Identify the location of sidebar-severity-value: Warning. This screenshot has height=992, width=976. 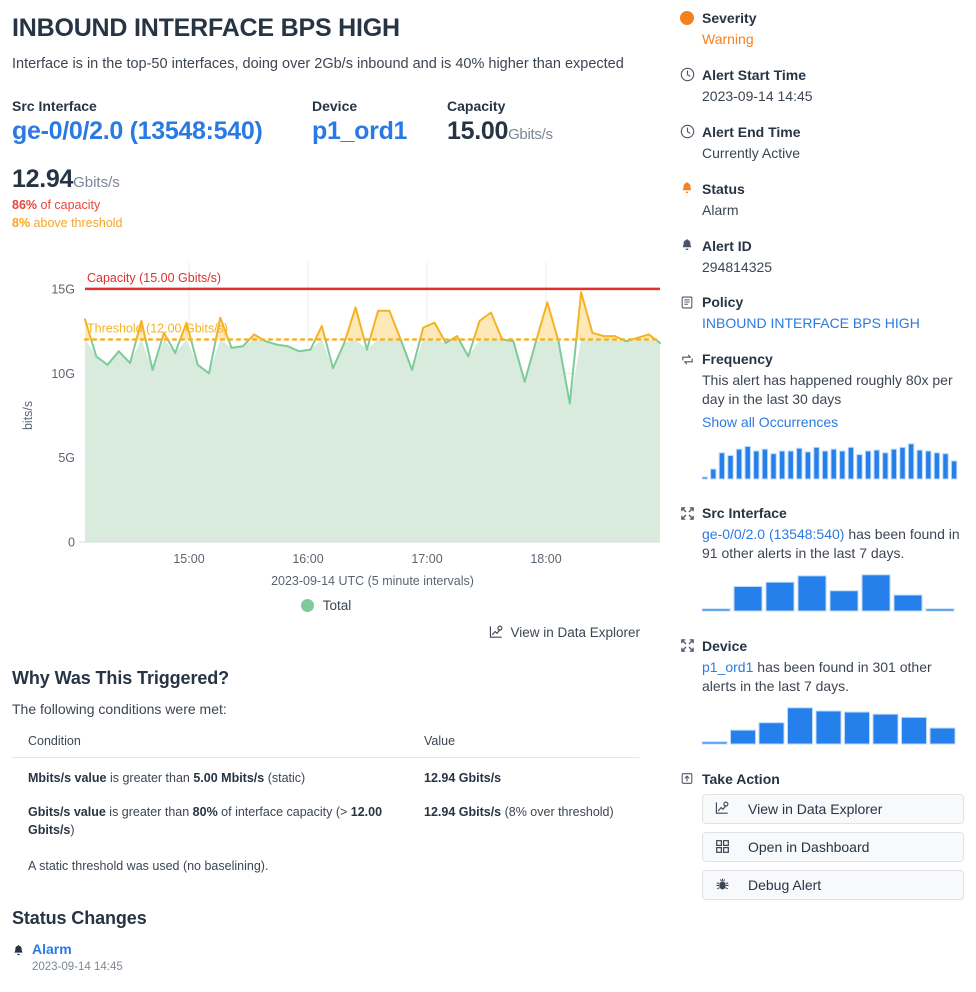
(728, 39).